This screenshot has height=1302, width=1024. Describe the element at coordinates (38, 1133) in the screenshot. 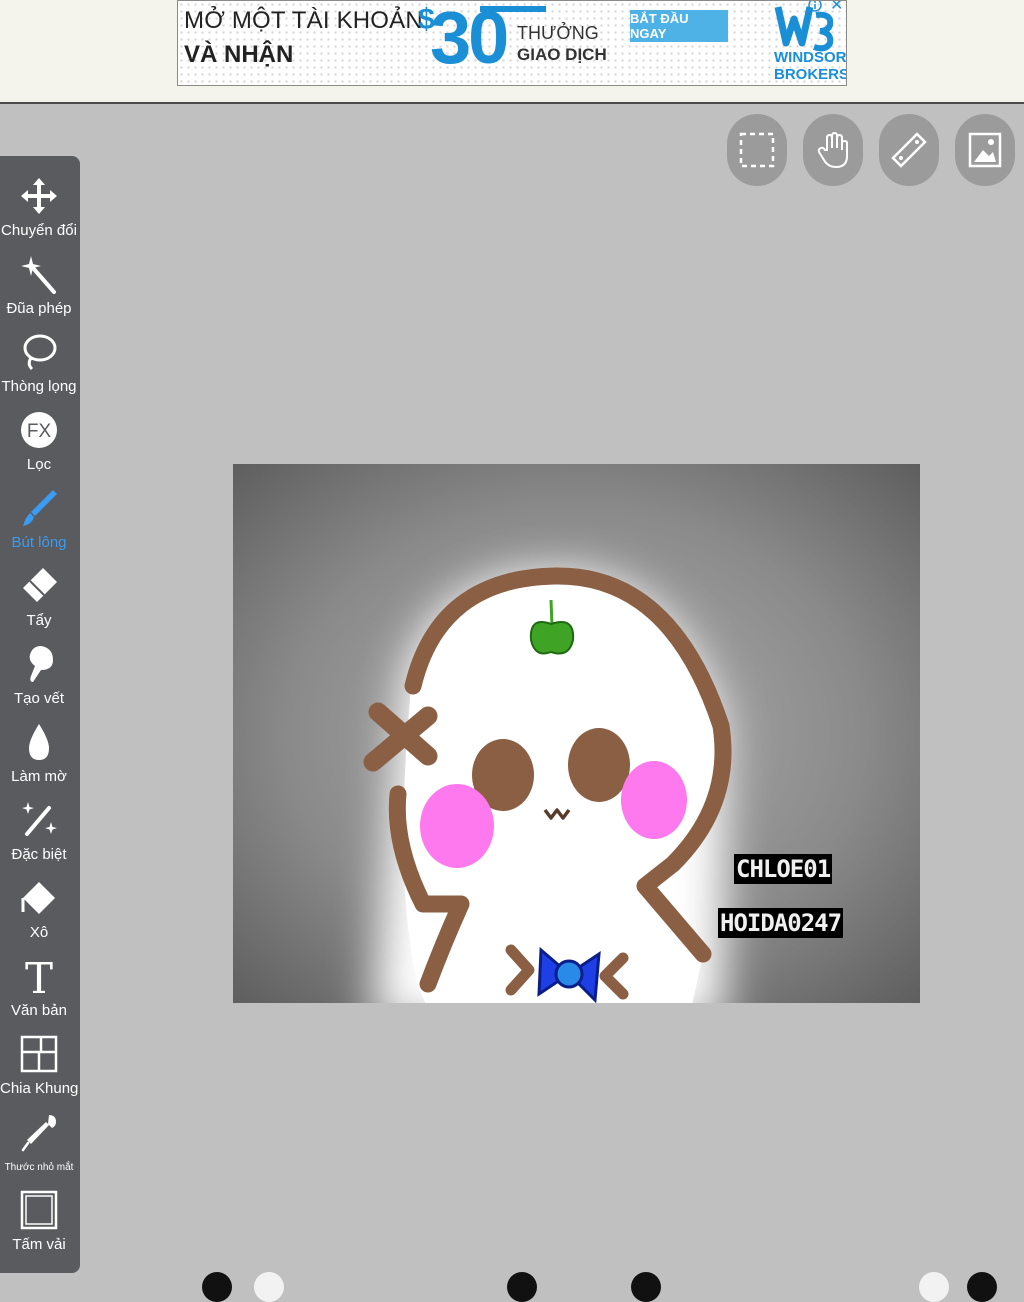

I see `eyedropper-icon` at that location.